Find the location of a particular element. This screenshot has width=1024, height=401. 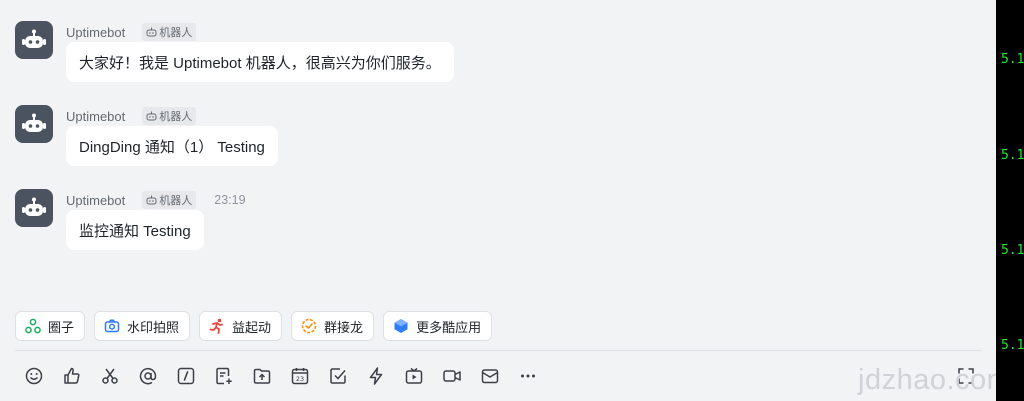

app-label: 水印拍照 is located at coordinates (153, 327).